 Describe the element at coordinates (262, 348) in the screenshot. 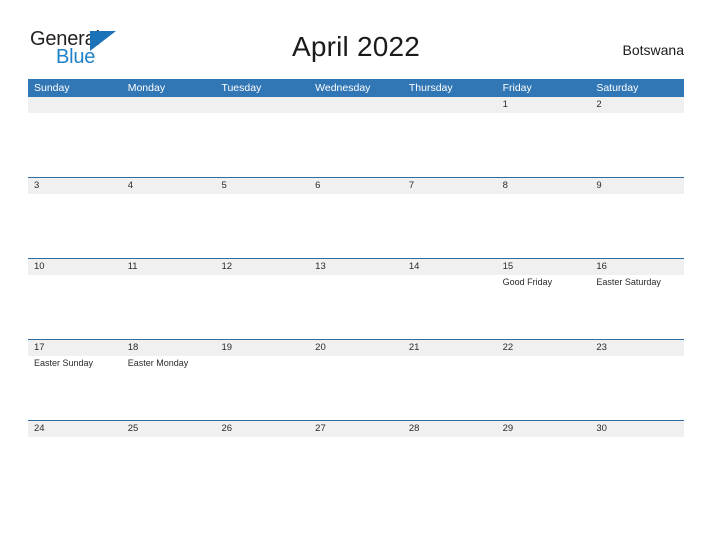

I see `day-number-19: 19` at that location.